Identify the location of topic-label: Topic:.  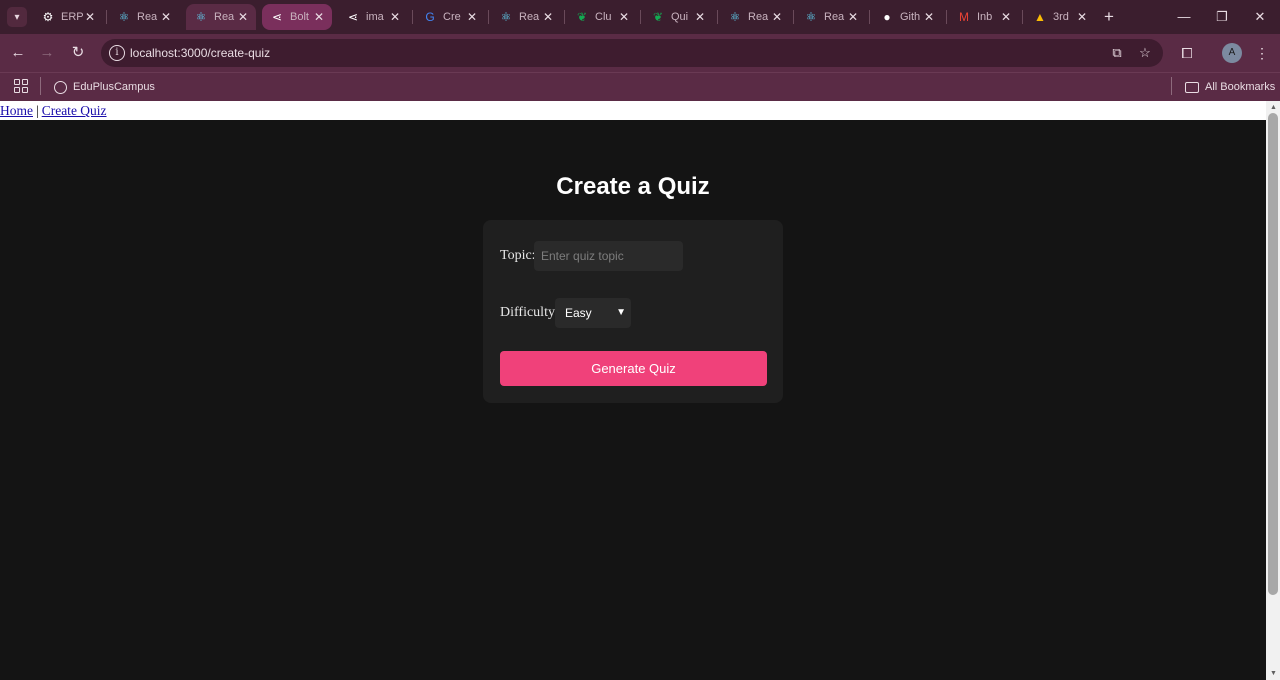
(518, 255).